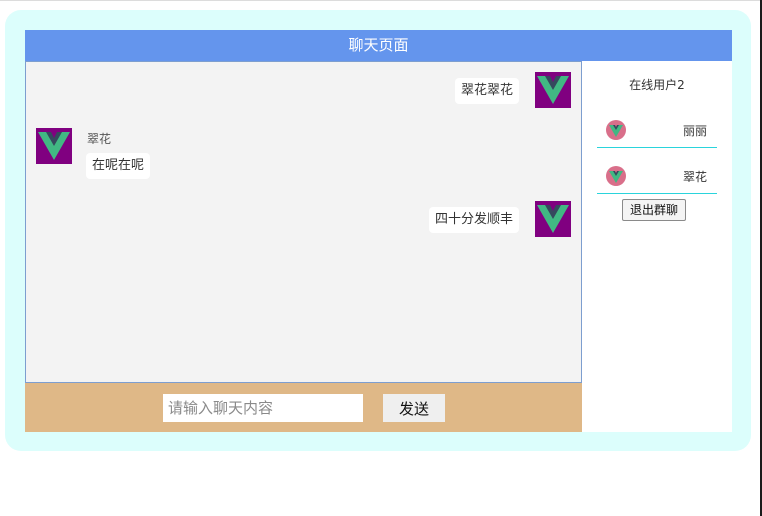 The width and height of the screenshot is (762, 516). Describe the element at coordinates (381, 0) in the screenshot. I see `window-top-edge` at that location.